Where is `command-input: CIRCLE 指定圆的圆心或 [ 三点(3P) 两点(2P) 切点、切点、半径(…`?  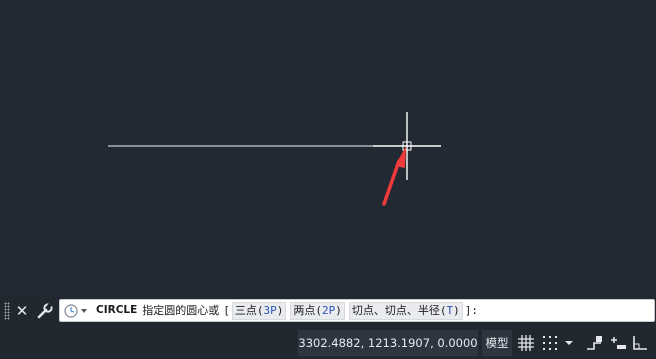
command-input: CIRCLE 指定圆的圆心或 [ 三点(3P) 两点(2P) 切点、切点、半径(… is located at coordinates (357, 310).